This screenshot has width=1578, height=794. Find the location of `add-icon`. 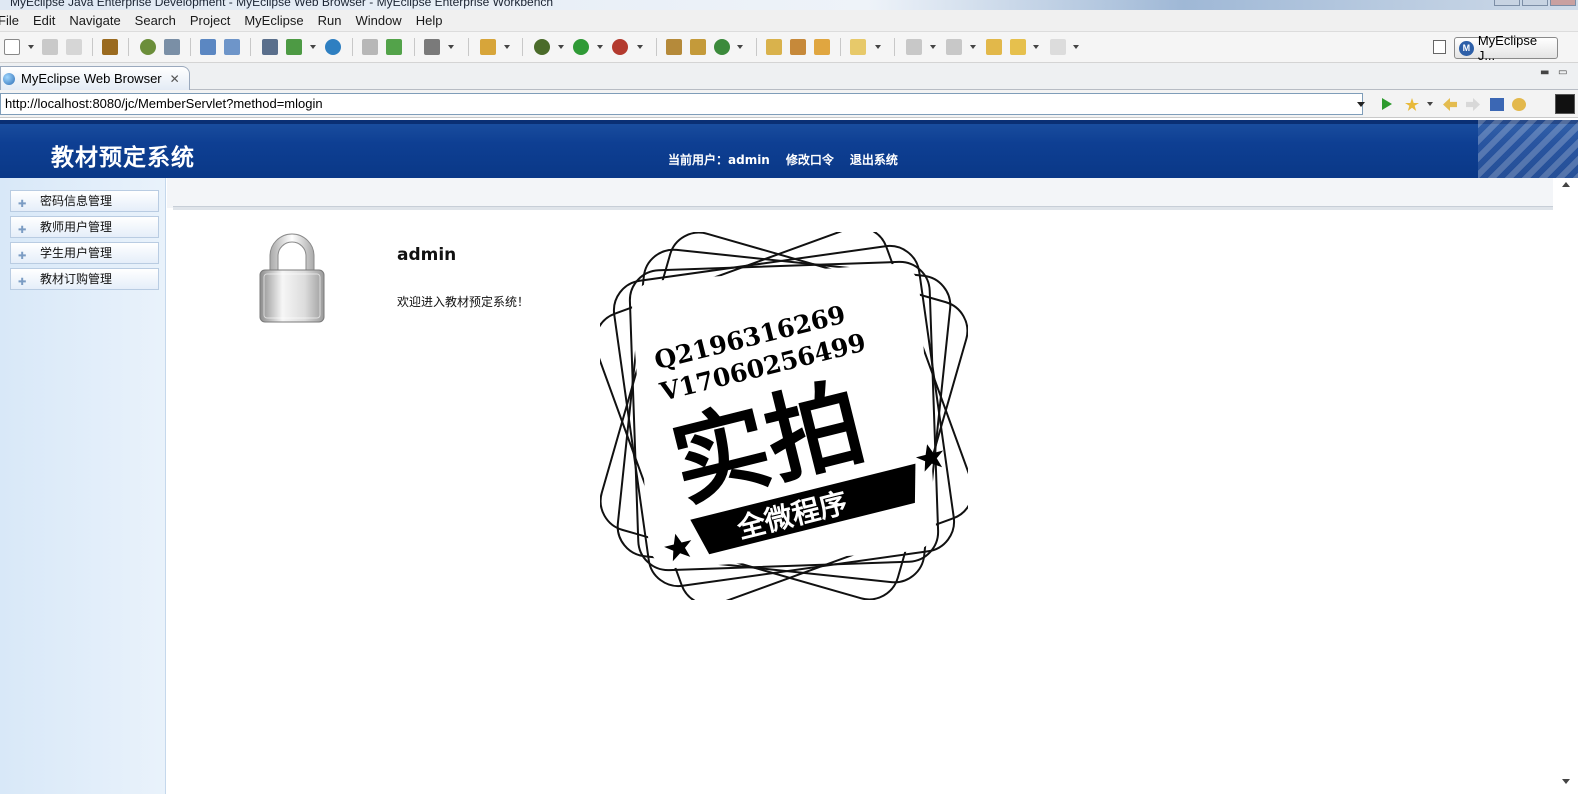

add-icon is located at coordinates (394, 47).